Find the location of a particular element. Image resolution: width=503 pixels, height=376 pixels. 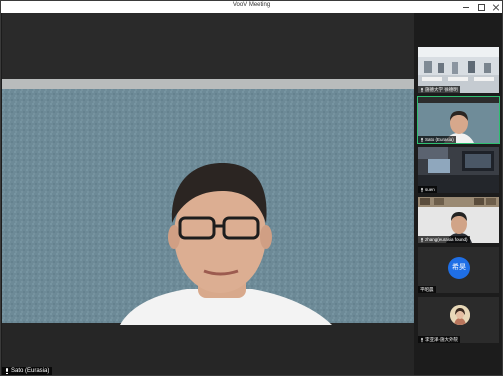

maximize-icon is located at coordinates (481, 7).